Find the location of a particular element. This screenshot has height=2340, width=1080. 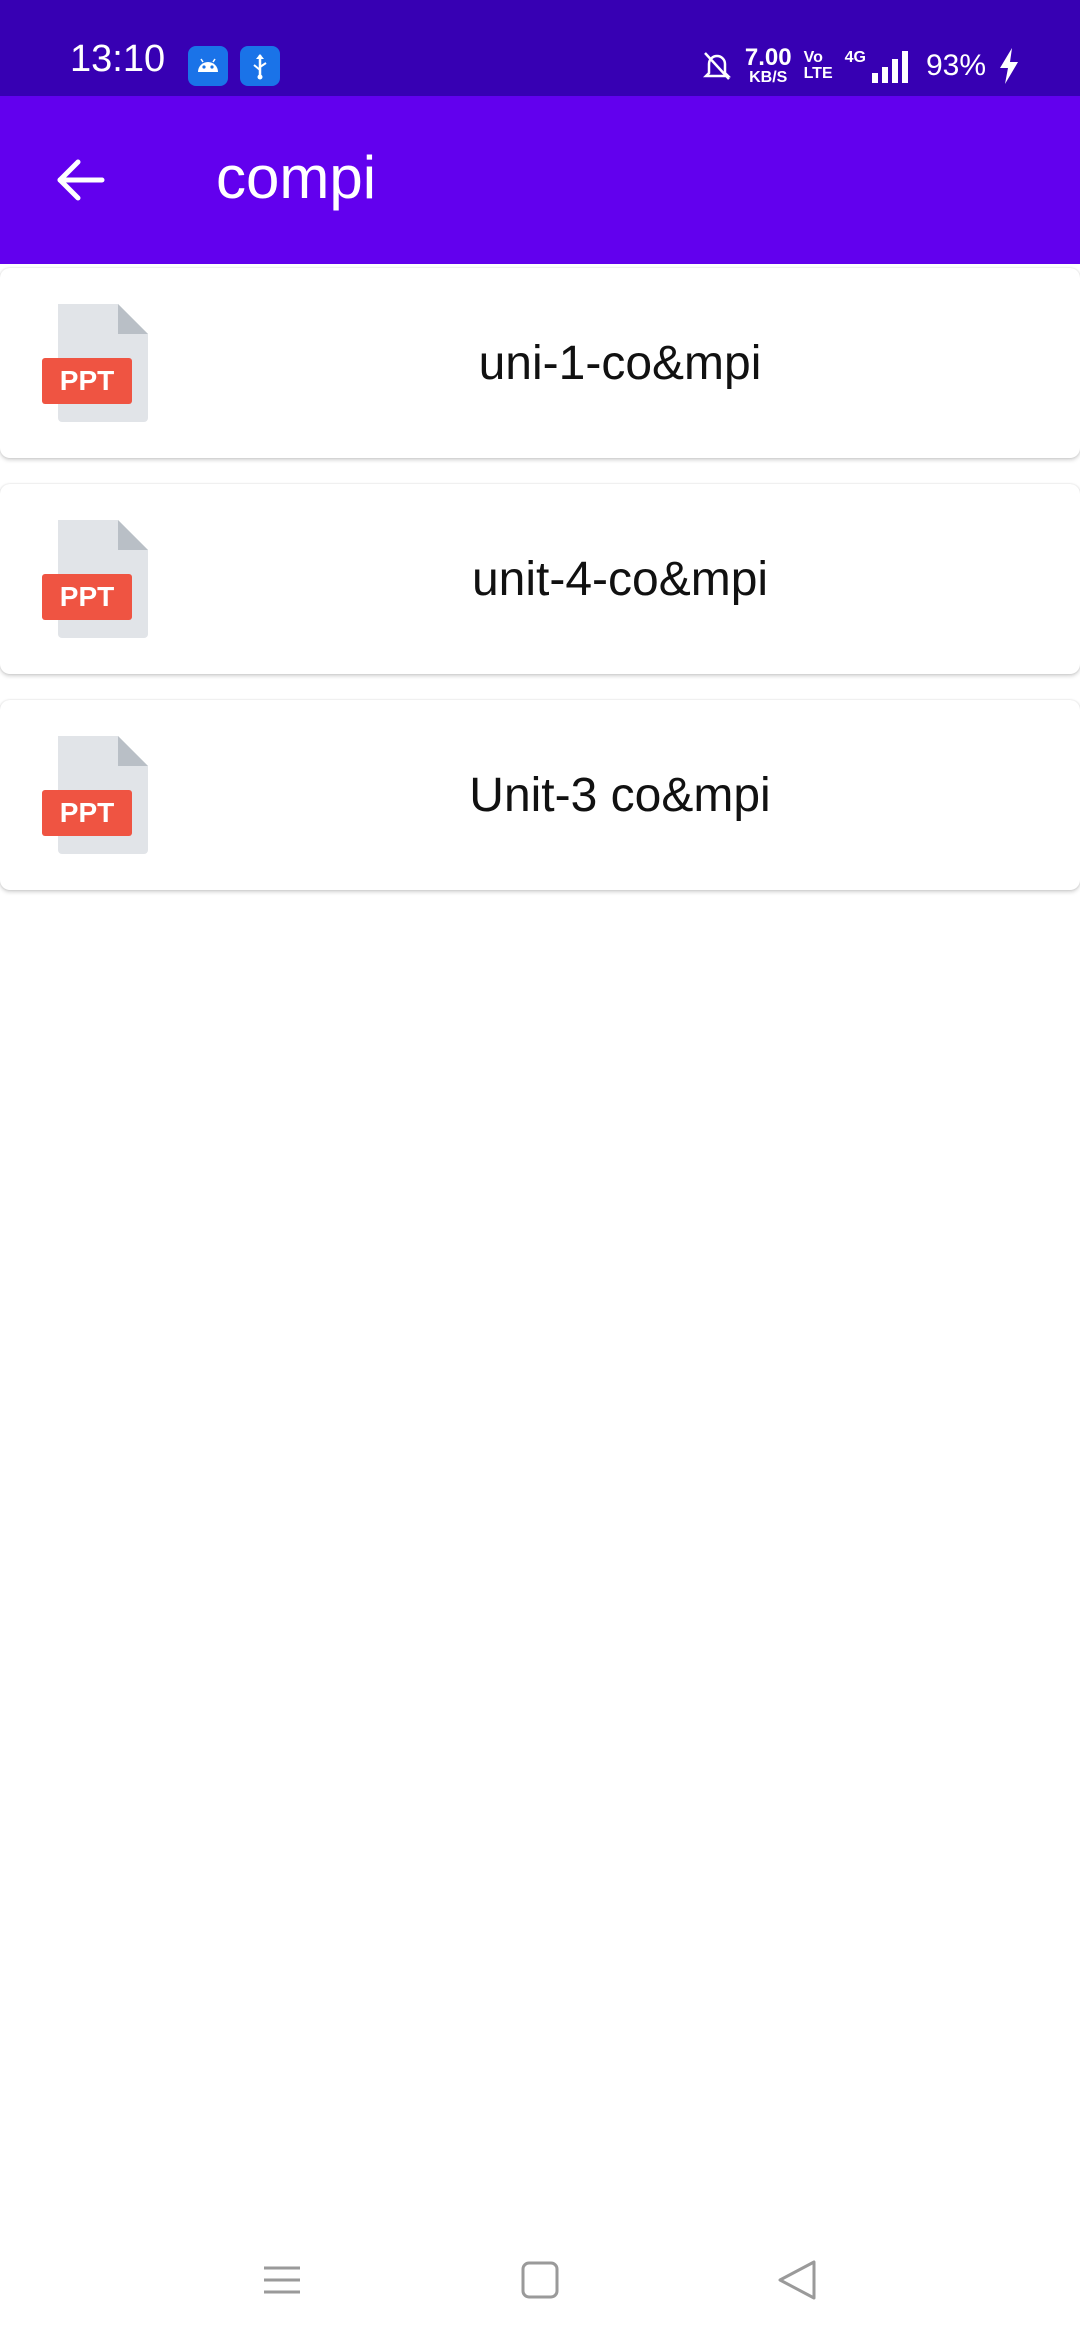

status-icons: 7.00 KB/S Vo LTE 4G 93% is located at coordinates (860, 66).